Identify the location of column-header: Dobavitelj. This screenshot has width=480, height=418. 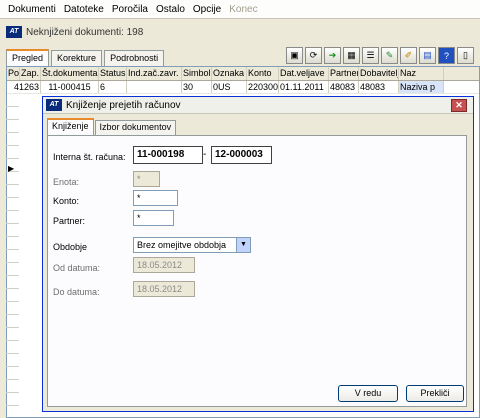
(379, 73).